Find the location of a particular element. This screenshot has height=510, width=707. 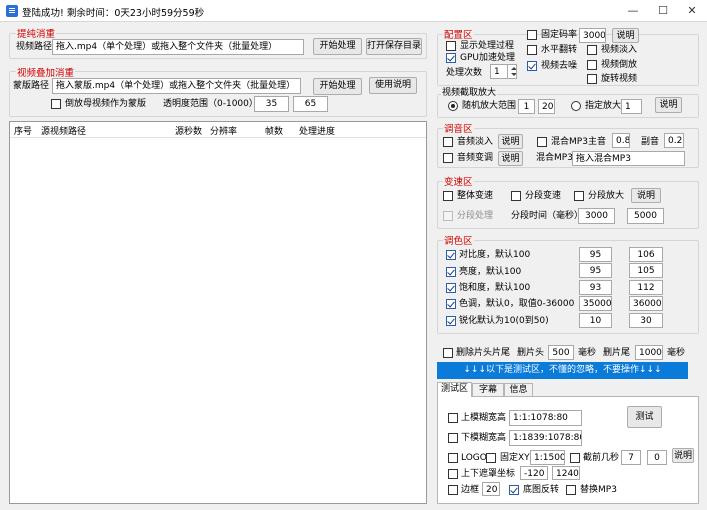

tab-subtitle: 字幕 is located at coordinates (488, 390).